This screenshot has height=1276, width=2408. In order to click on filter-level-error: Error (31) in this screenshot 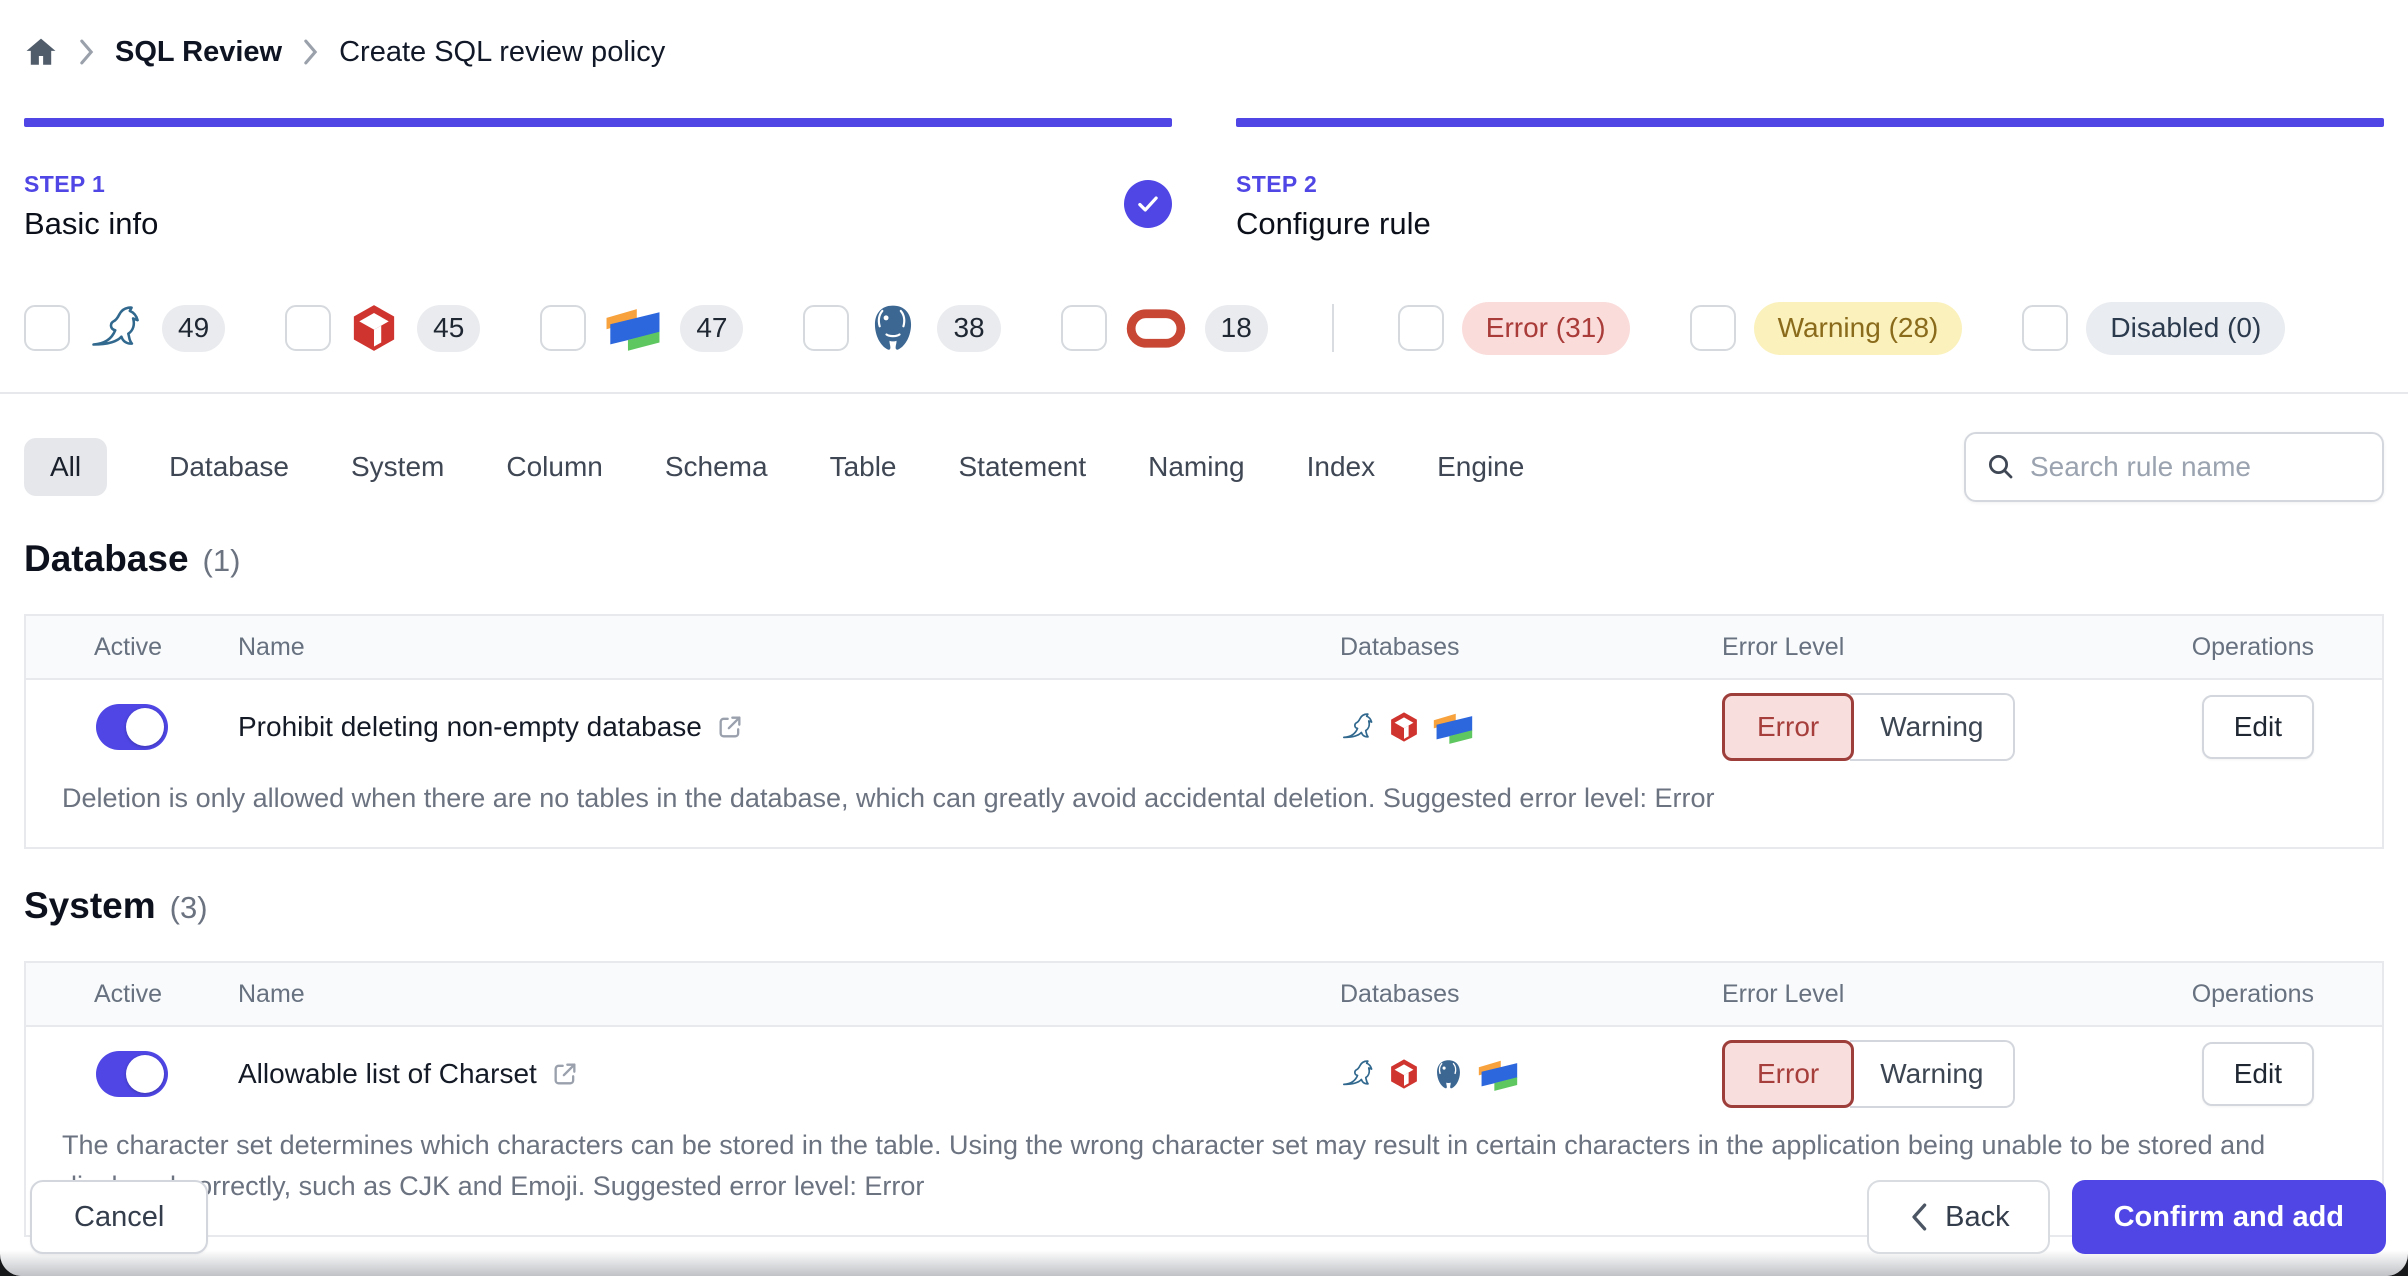, I will do `click(1513, 328)`.